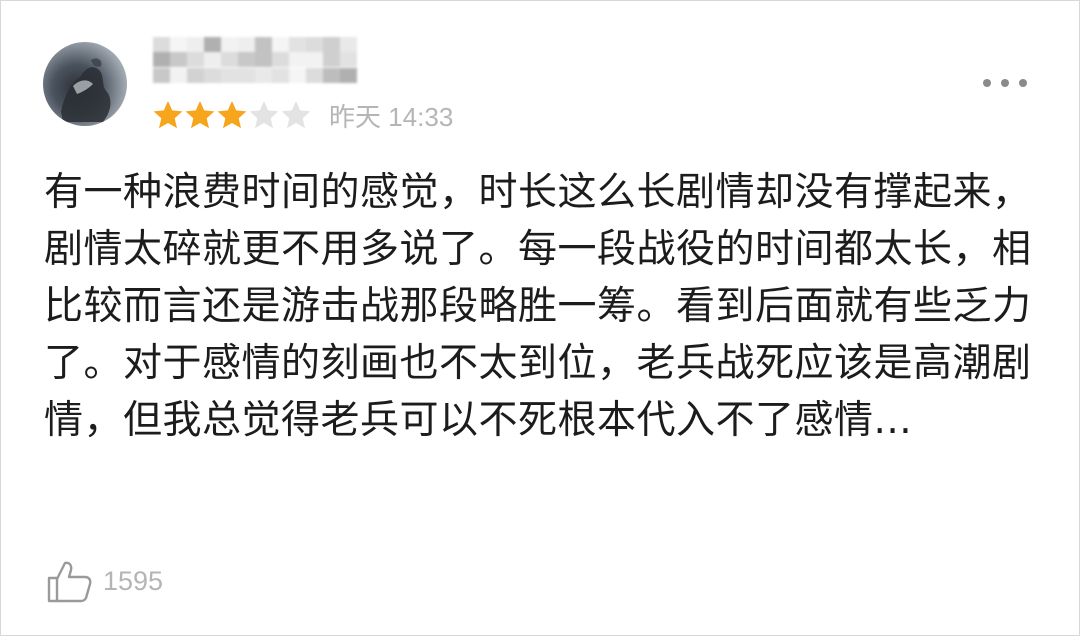 This screenshot has width=1080, height=636. I want to click on like-count: 1595, so click(133, 580).